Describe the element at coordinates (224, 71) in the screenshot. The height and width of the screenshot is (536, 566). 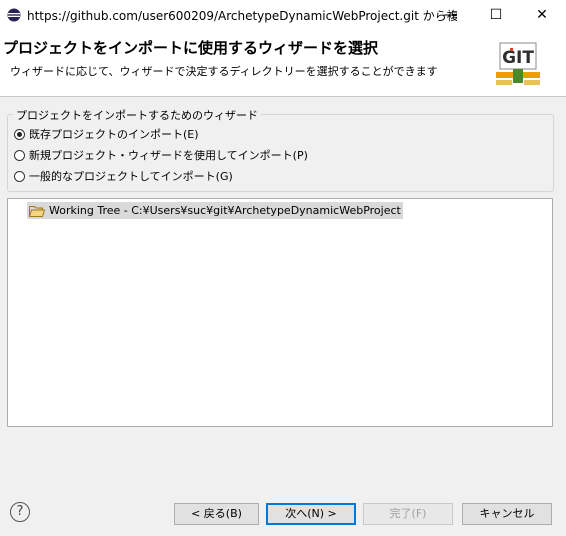
I see `page-description: ウィザードに応じて、ウィザードで決定するディレクトリーを選択することができます` at that location.